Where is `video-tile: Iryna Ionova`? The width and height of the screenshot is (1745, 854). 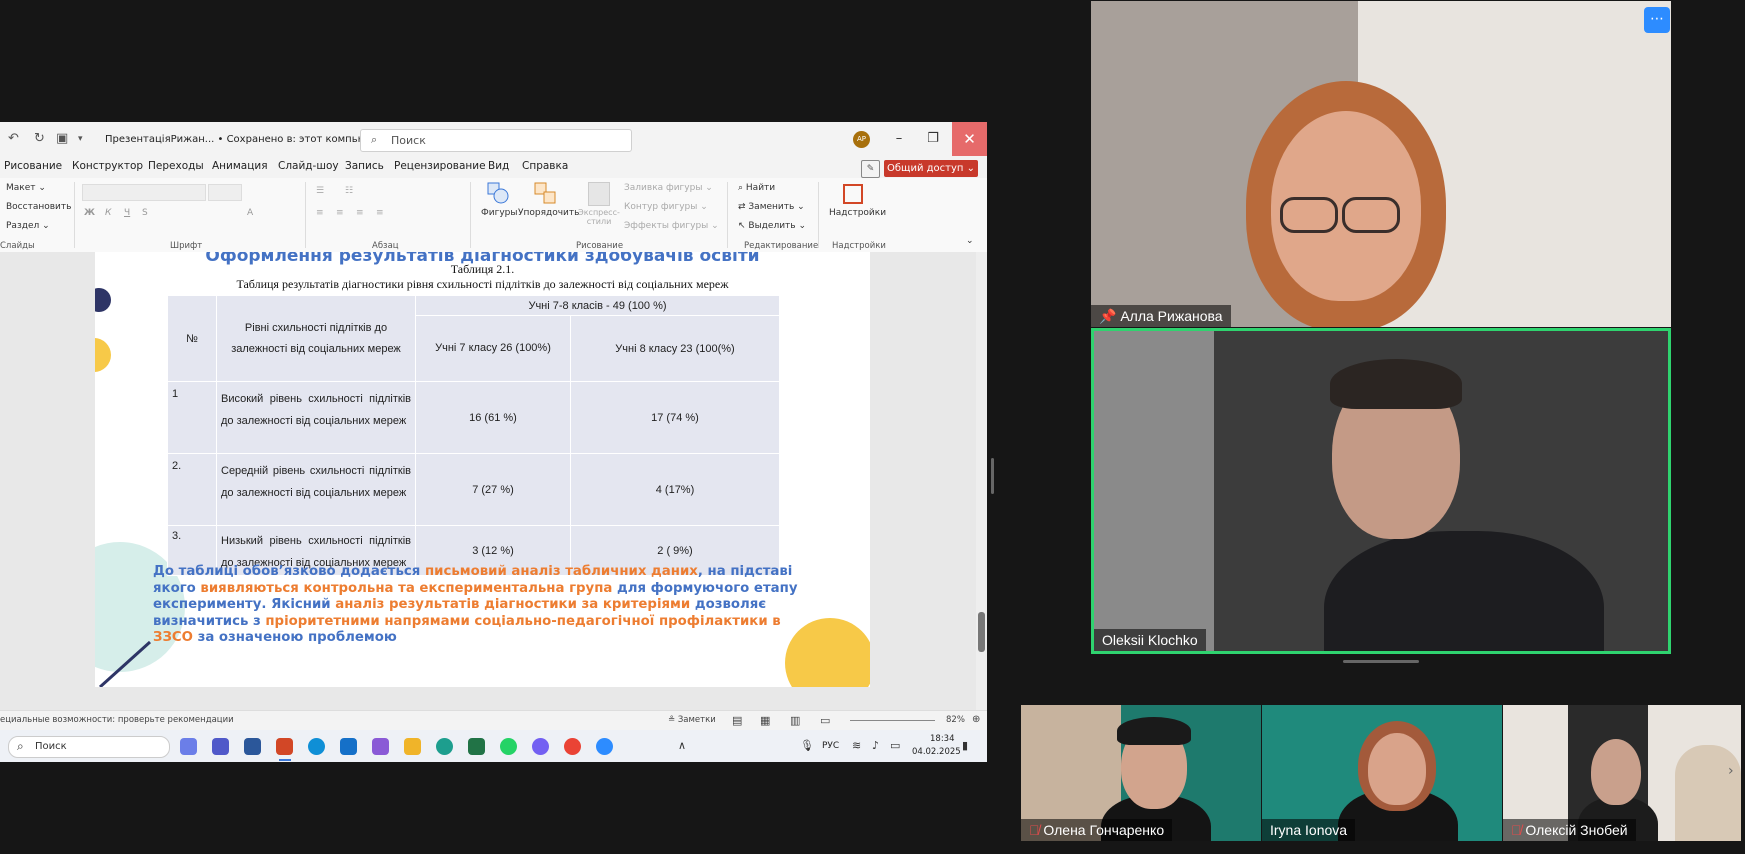 video-tile: Iryna Ionova is located at coordinates (1382, 773).